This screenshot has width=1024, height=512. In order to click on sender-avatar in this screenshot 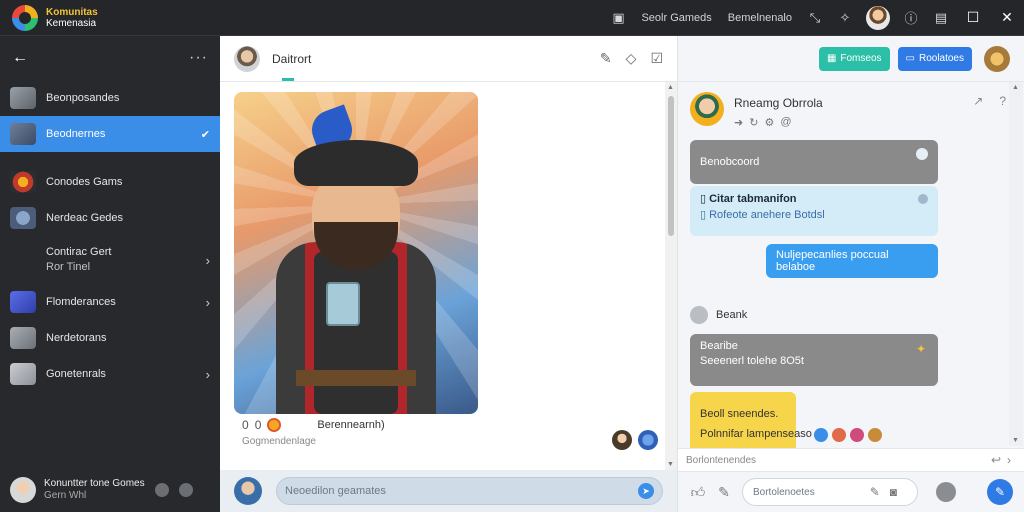, I will do `click(699, 315)`.